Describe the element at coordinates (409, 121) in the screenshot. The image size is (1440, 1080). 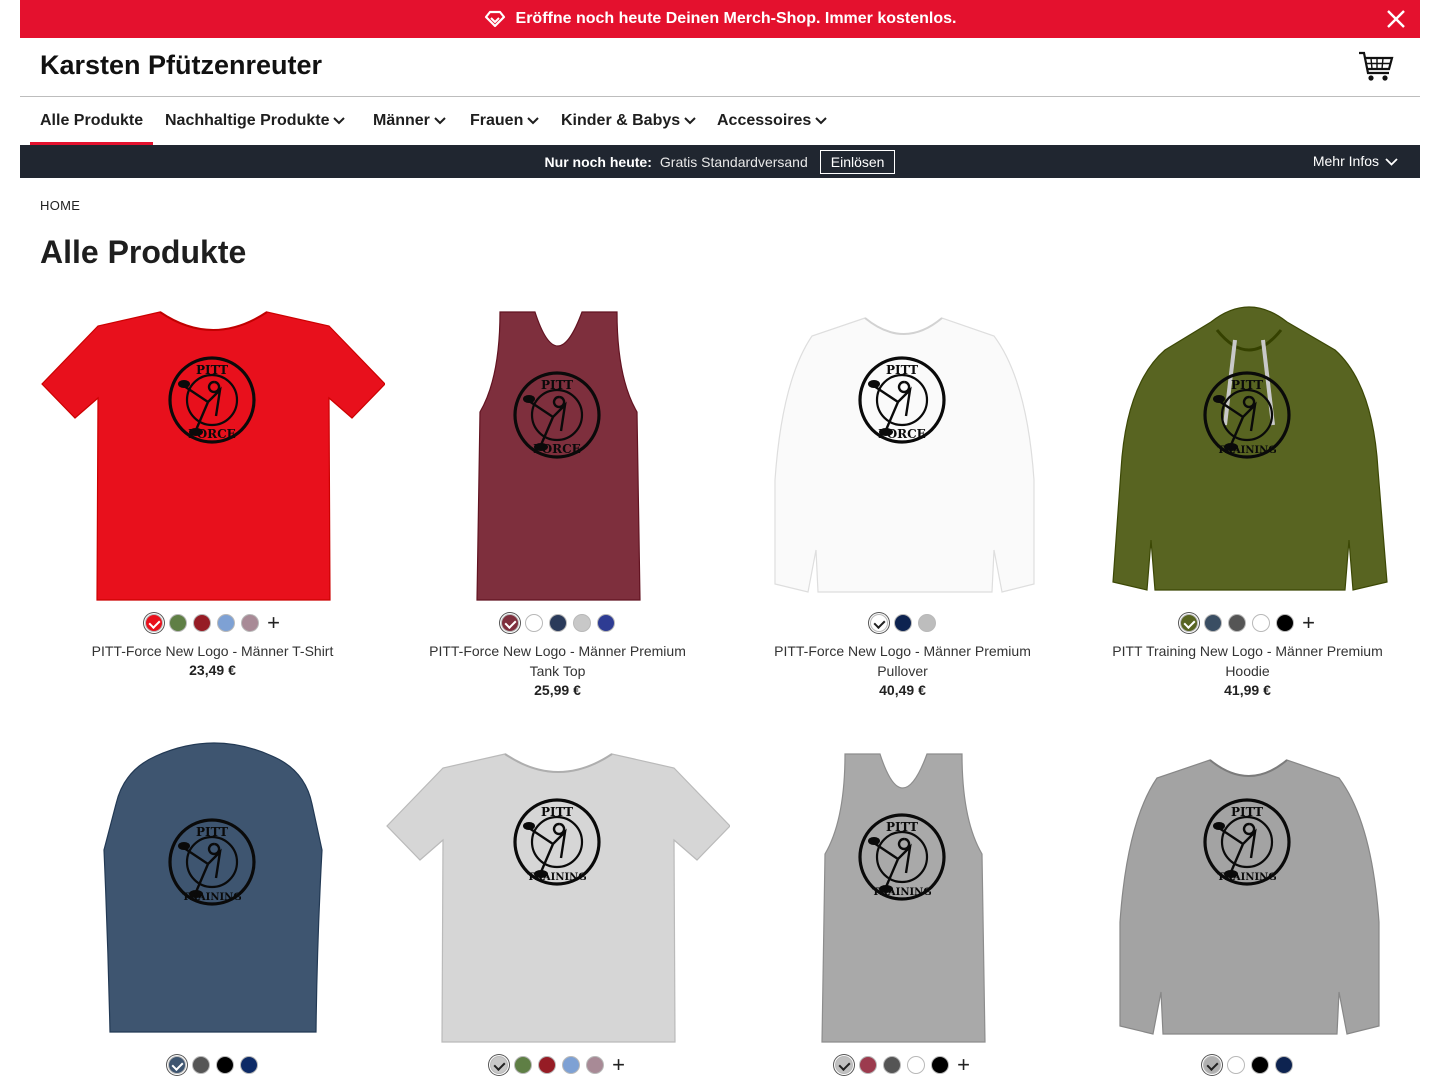
I see `nav-item-maenner: Männer` at that location.